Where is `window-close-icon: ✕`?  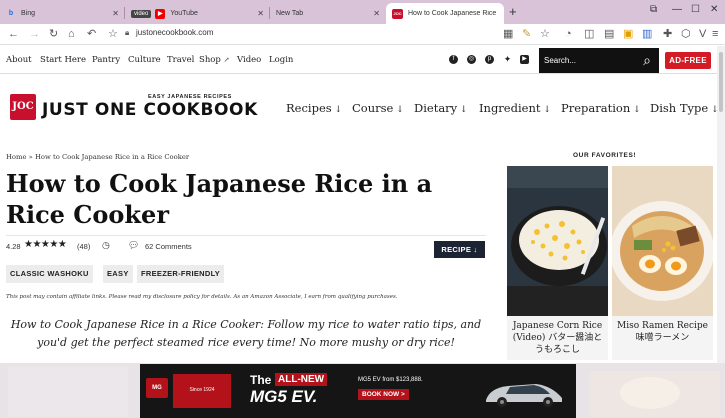
window-close-icon: ✕ is located at coordinates (714, 9).